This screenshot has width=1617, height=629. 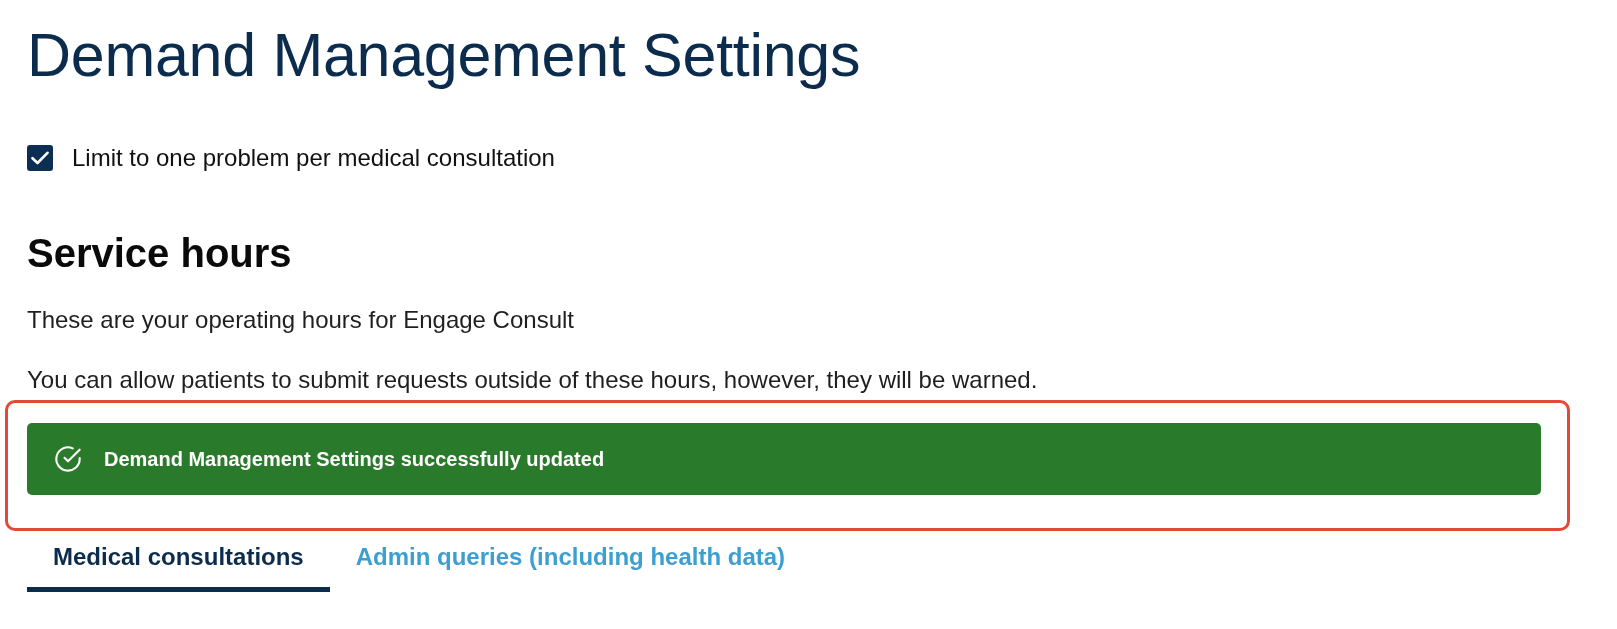 I want to click on checkmark-icon, so click(x=40, y=158).